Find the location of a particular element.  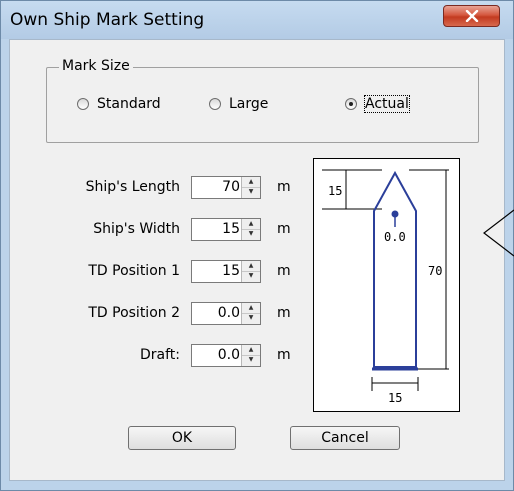

draft-stepper: 0.0 ▲ ▼ is located at coordinates (226, 355).